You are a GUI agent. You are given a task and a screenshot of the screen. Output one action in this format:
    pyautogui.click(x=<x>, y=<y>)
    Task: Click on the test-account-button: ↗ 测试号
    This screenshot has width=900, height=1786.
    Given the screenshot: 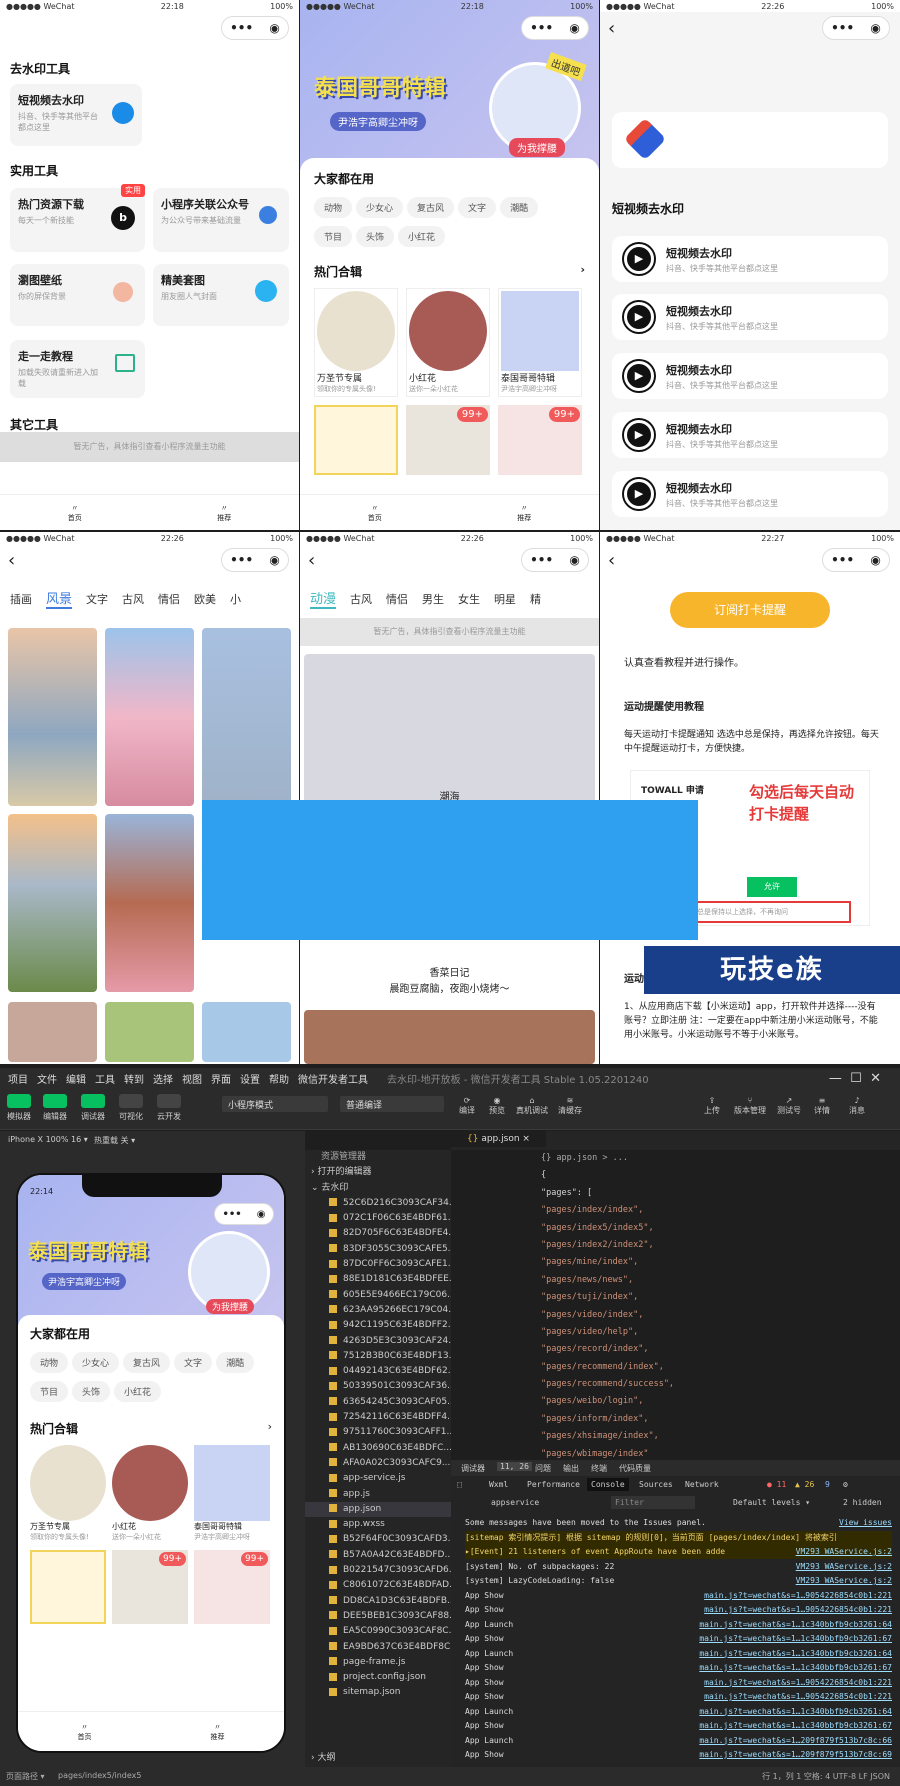 What is the action you would take?
    pyautogui.click(x=789, y=1106)
    